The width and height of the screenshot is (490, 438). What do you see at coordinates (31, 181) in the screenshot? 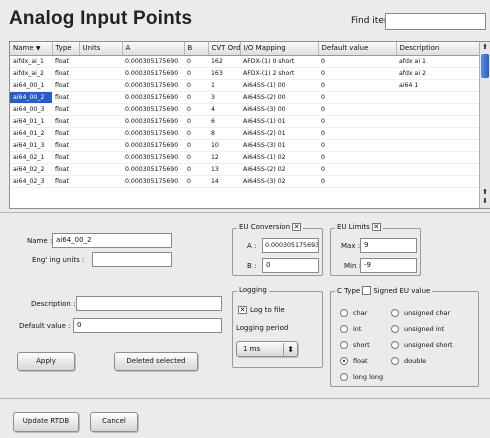
I see `table-cell: ai64_02_3` at bounding box center [31, 181].